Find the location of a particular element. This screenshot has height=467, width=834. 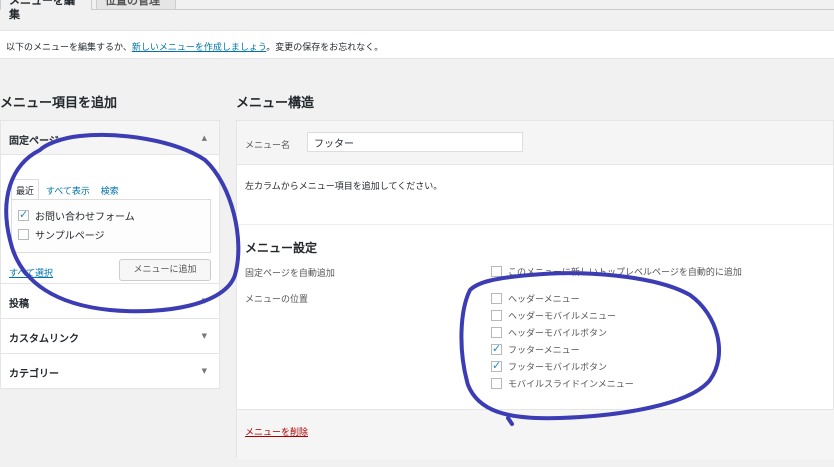

add-to-menu-button: メニューに追加 is located at coordinates (165, 270).